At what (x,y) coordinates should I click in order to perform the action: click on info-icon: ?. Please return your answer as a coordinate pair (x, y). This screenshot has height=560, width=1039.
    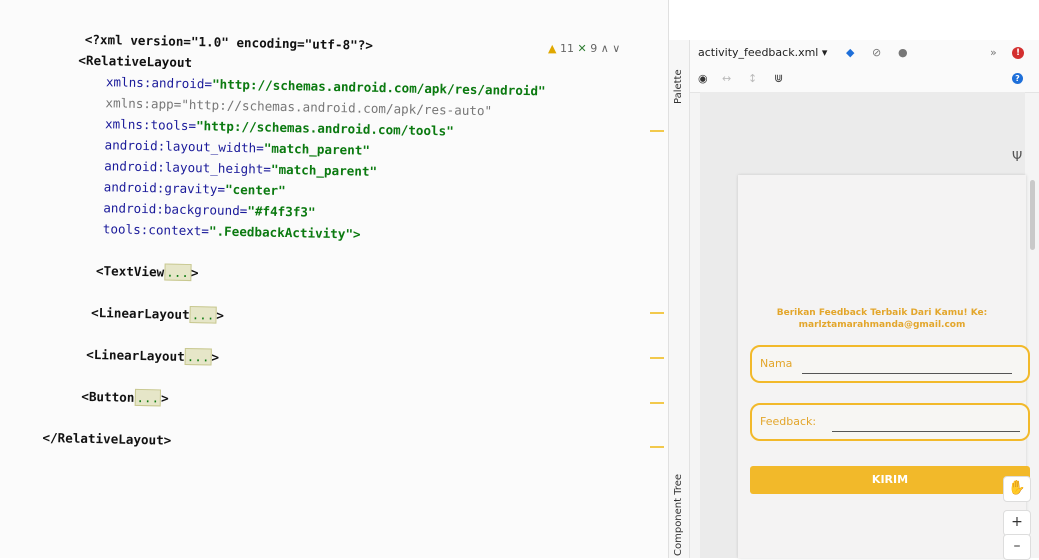
    Looking at the image, I should click on (1017, 78).